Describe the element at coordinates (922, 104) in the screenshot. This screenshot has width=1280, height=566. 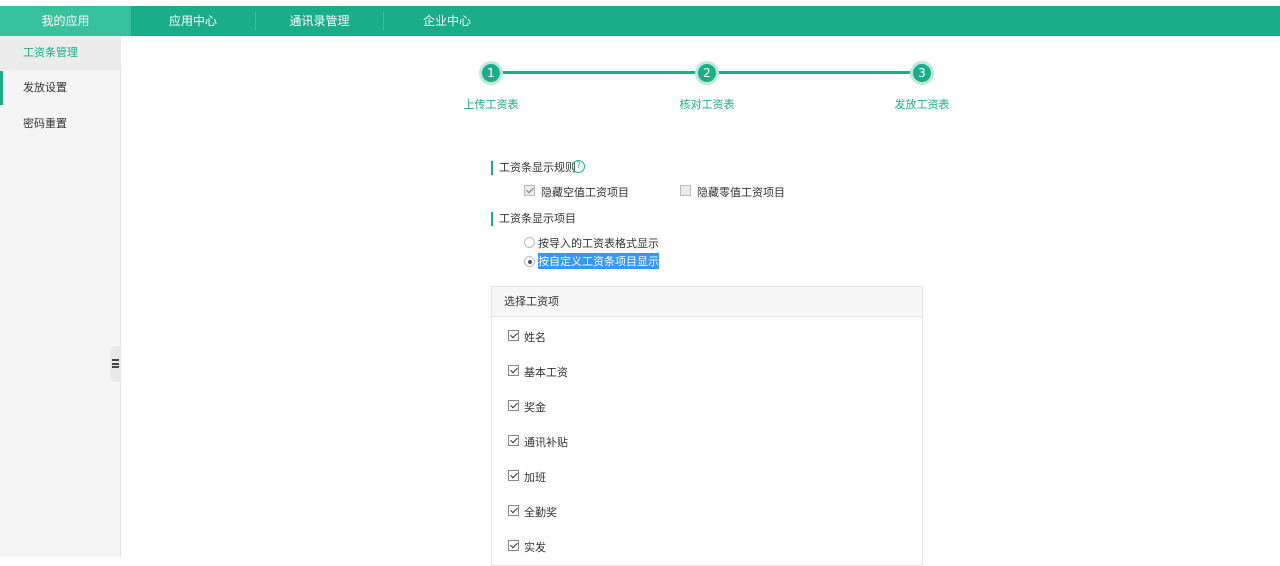
I see `step-3-label: 发放工资表` at that location.